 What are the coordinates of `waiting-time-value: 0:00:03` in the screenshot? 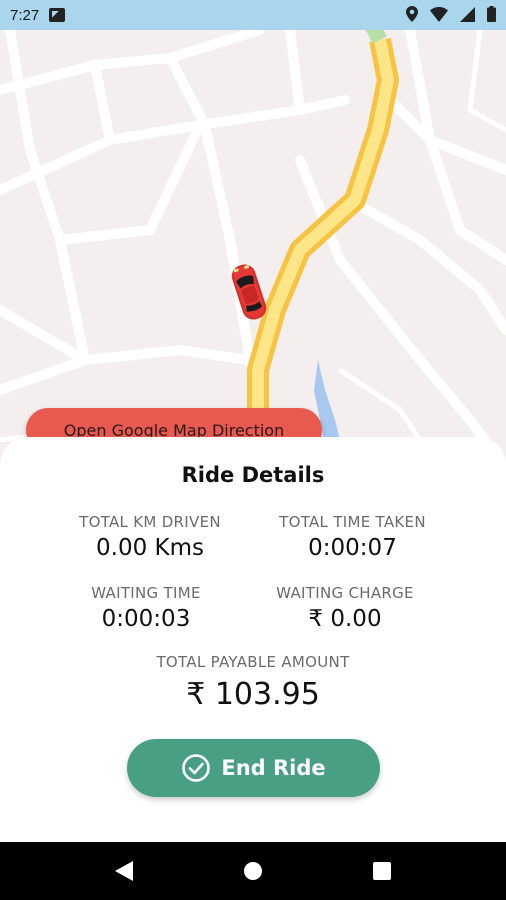 It's located at (146, 619).